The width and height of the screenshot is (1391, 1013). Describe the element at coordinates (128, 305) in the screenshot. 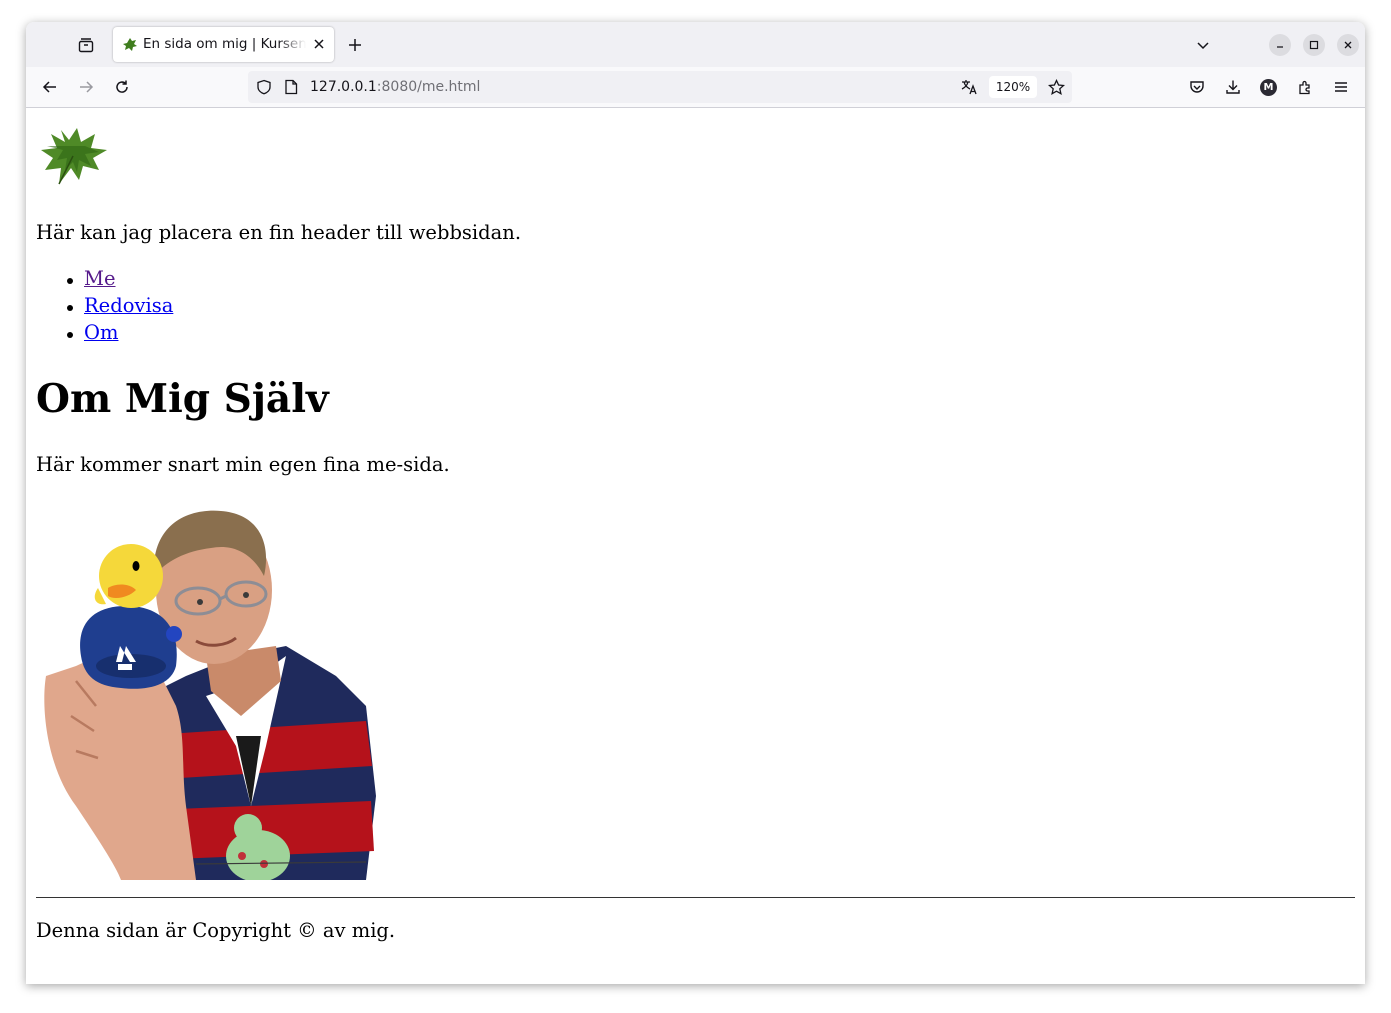

I see `nav-link-redovisa: Redovisa` at that location.